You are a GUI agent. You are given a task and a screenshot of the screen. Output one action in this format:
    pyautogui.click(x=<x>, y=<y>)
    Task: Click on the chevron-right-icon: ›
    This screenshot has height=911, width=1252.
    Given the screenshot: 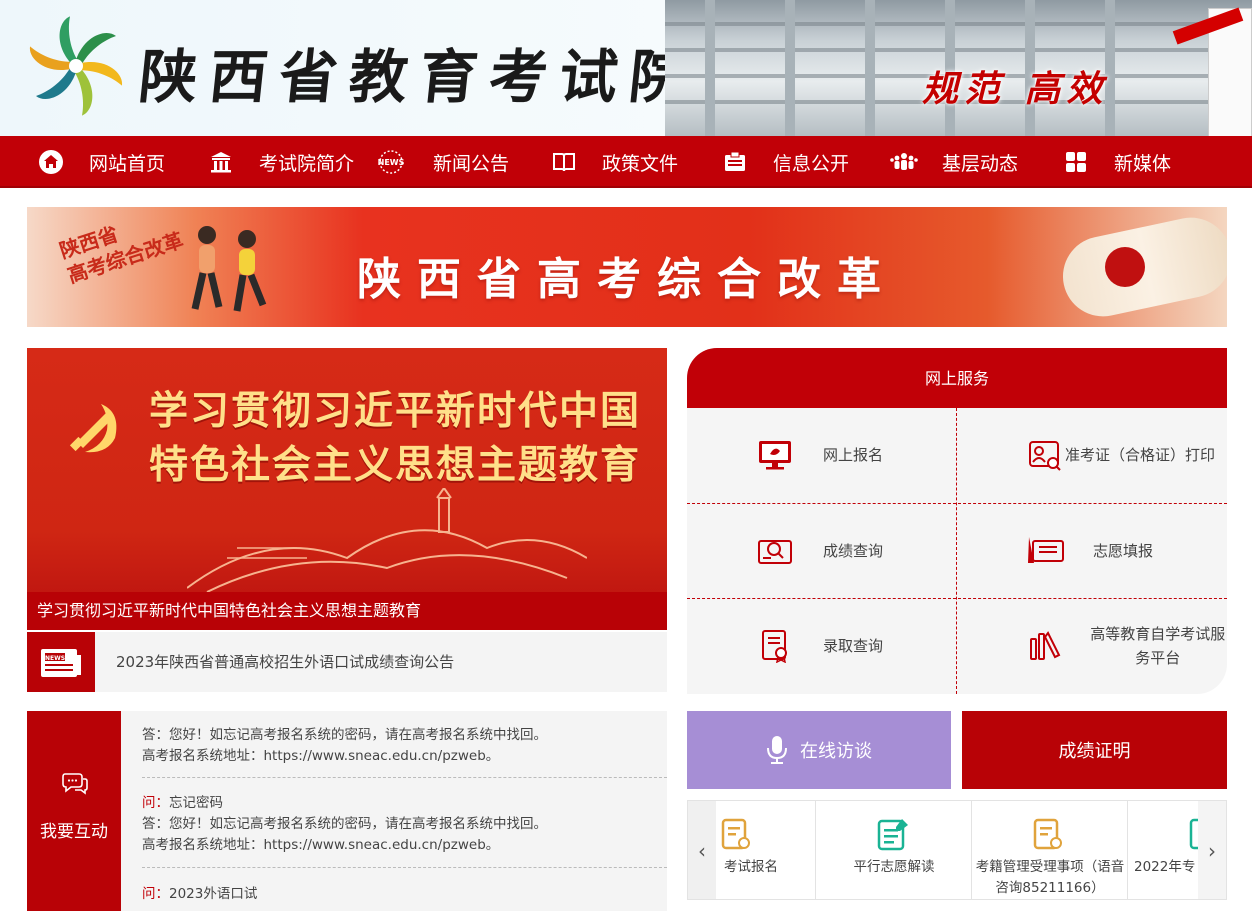 What is the action you would take?
    pyautogui.click(x=1212, y=851)
    